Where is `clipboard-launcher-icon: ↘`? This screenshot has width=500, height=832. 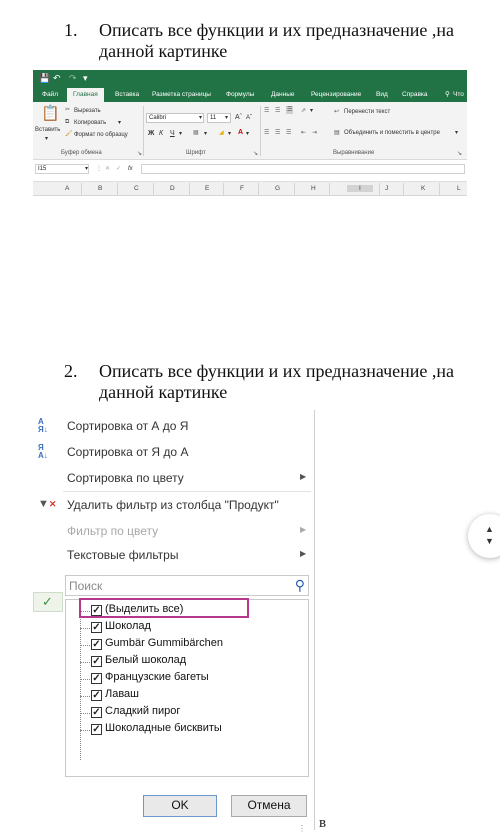 clipboard-launcher-icon: ↘ is located at coordinates (139, 153).